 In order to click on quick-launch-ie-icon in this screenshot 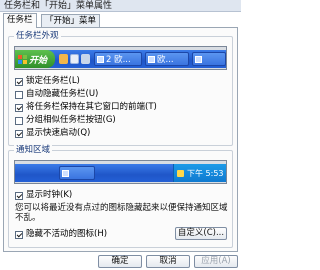, I will do `click(74, 59)`.